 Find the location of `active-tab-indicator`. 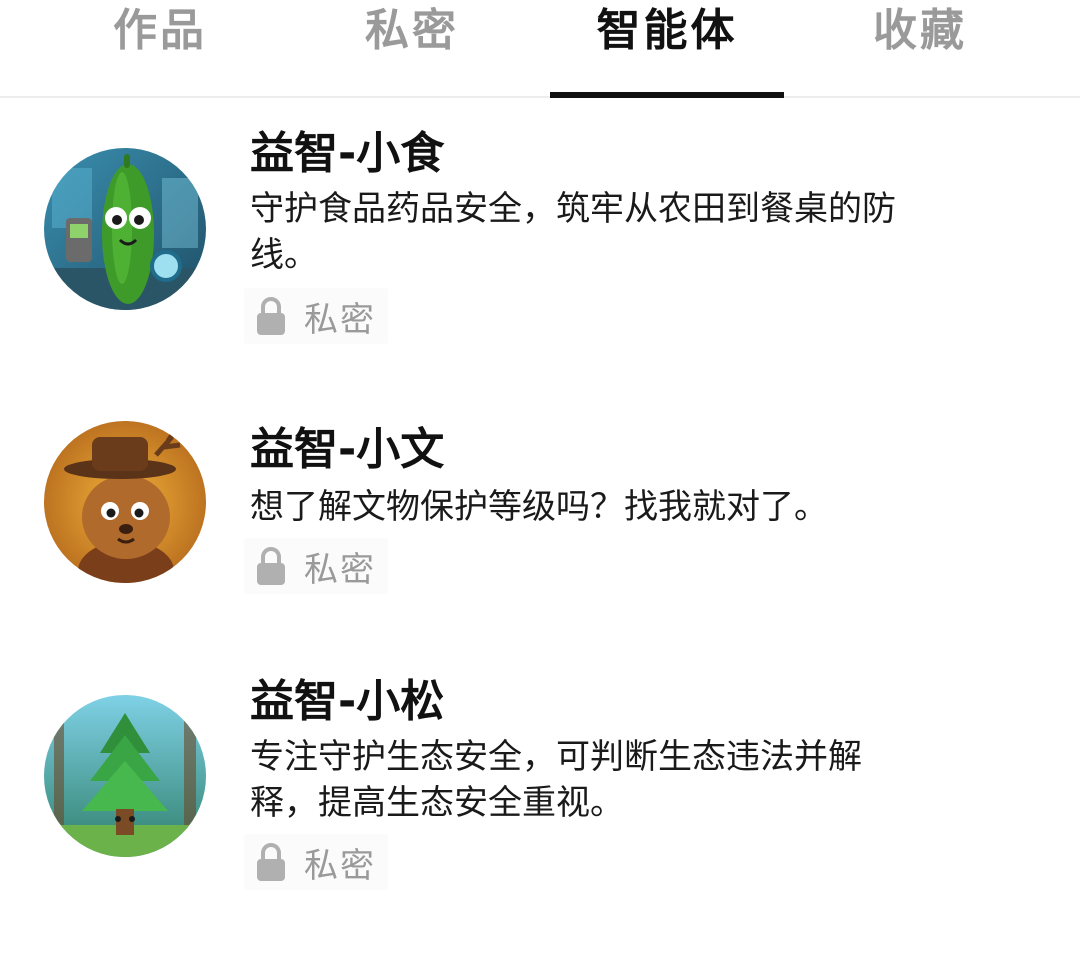

active-tab-indicator is located at coordinates (667, 95).